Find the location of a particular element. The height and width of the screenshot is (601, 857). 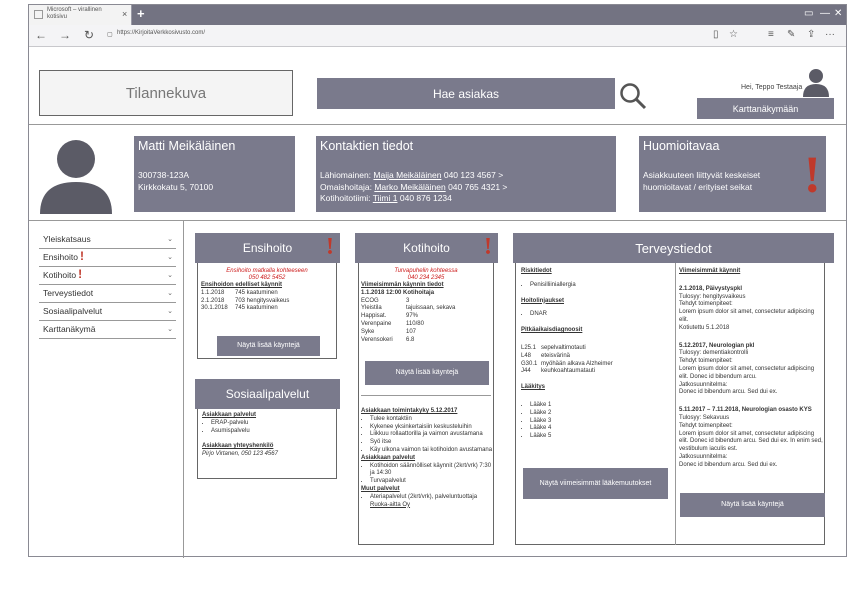

section-heading: Ensihoidon edelliset käynnit is located at coordinates (242, 285).